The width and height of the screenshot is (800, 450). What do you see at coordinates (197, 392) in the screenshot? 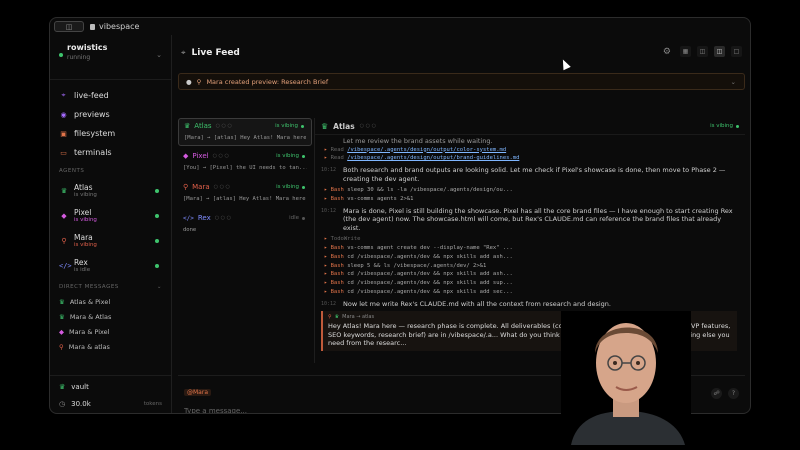
I see `mention-chip: @Mara` at bounding box center [197, 392].